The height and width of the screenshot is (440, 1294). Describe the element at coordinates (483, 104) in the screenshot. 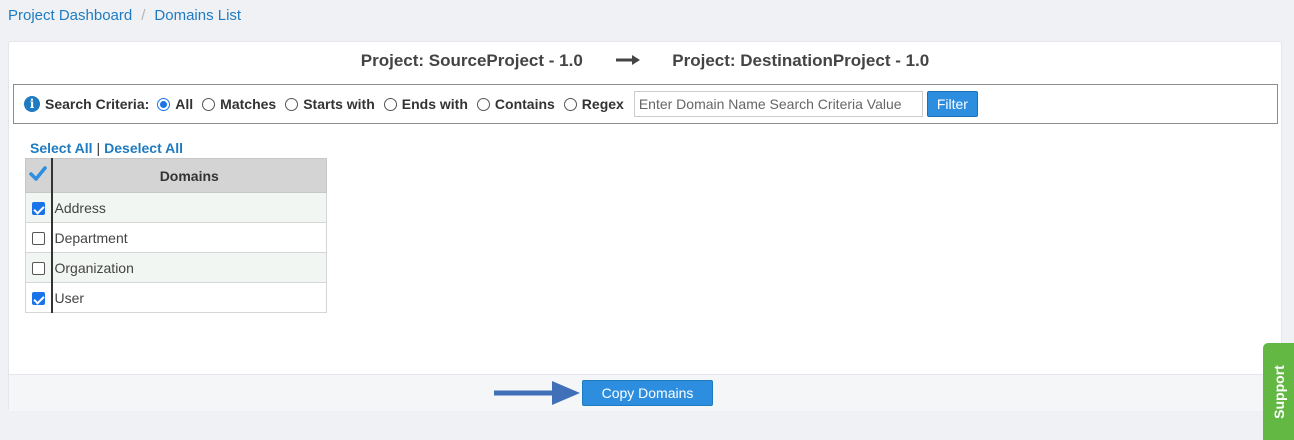

I see `radio-contains` at that location.